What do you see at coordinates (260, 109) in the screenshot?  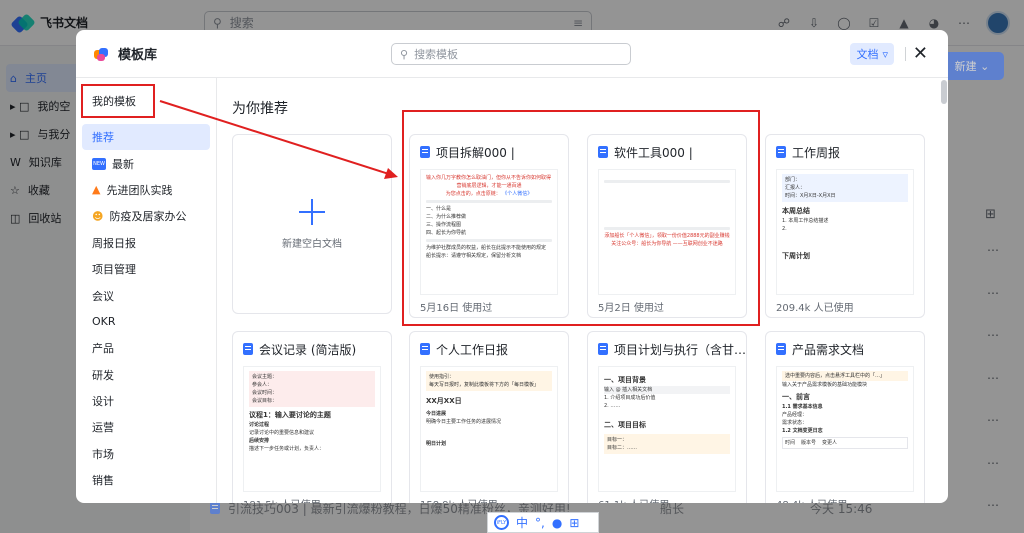 I see `section-title: 为你推荐` at bounding box center [260, 109].